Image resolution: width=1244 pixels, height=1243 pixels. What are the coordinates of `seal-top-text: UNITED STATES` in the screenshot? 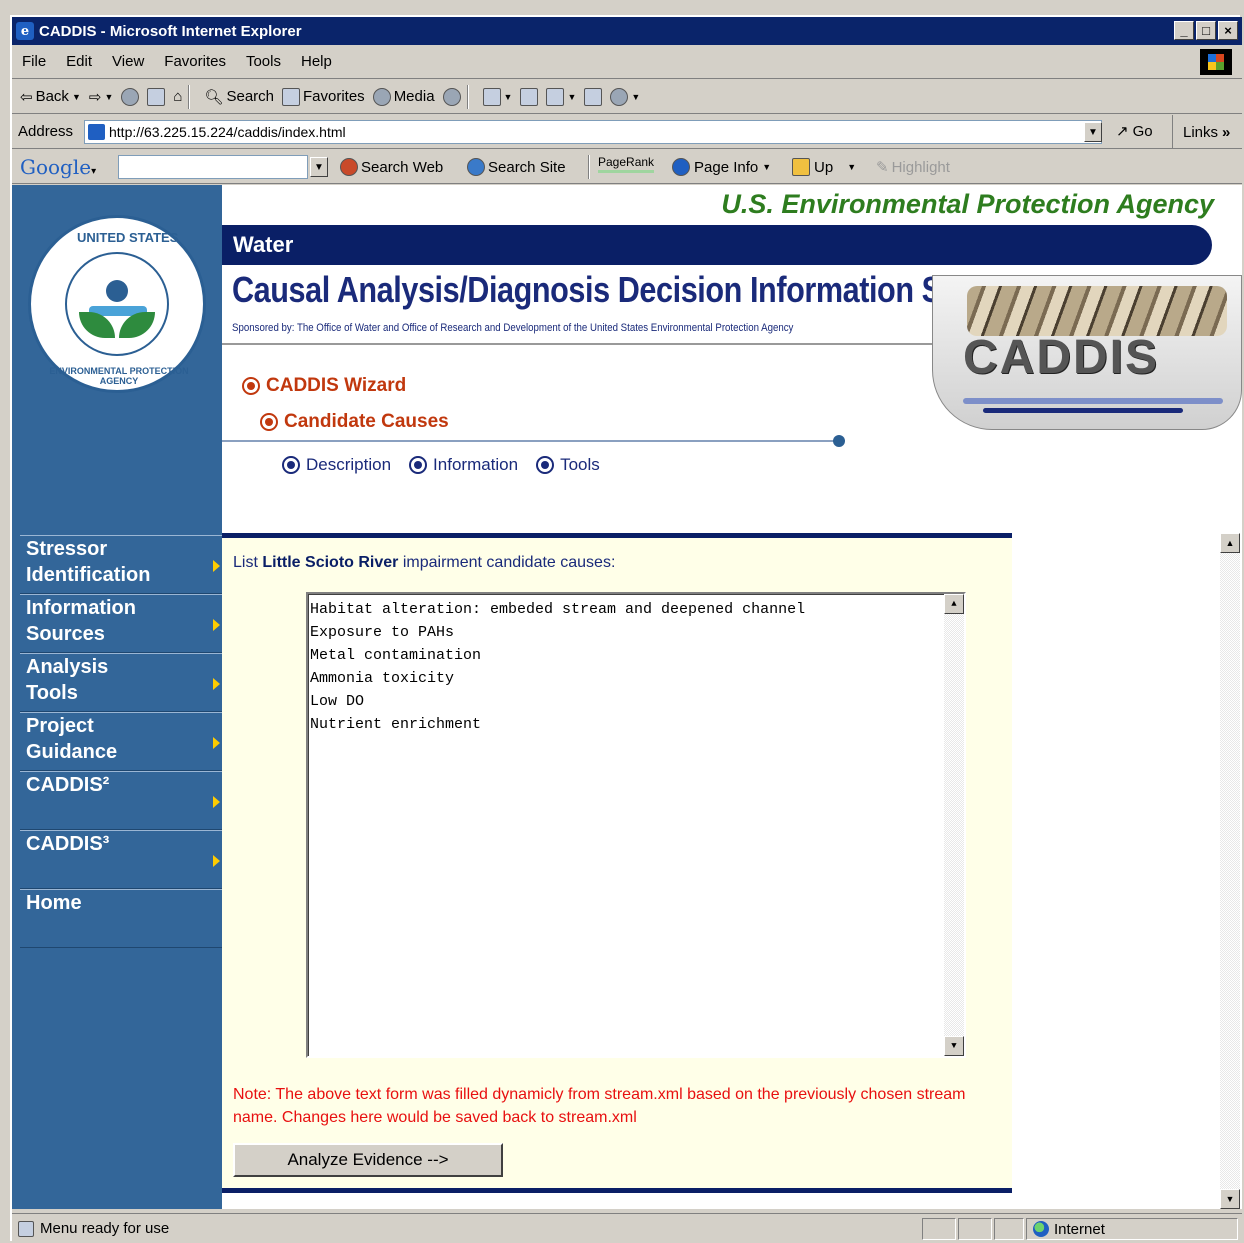 It's located at (128, 237).